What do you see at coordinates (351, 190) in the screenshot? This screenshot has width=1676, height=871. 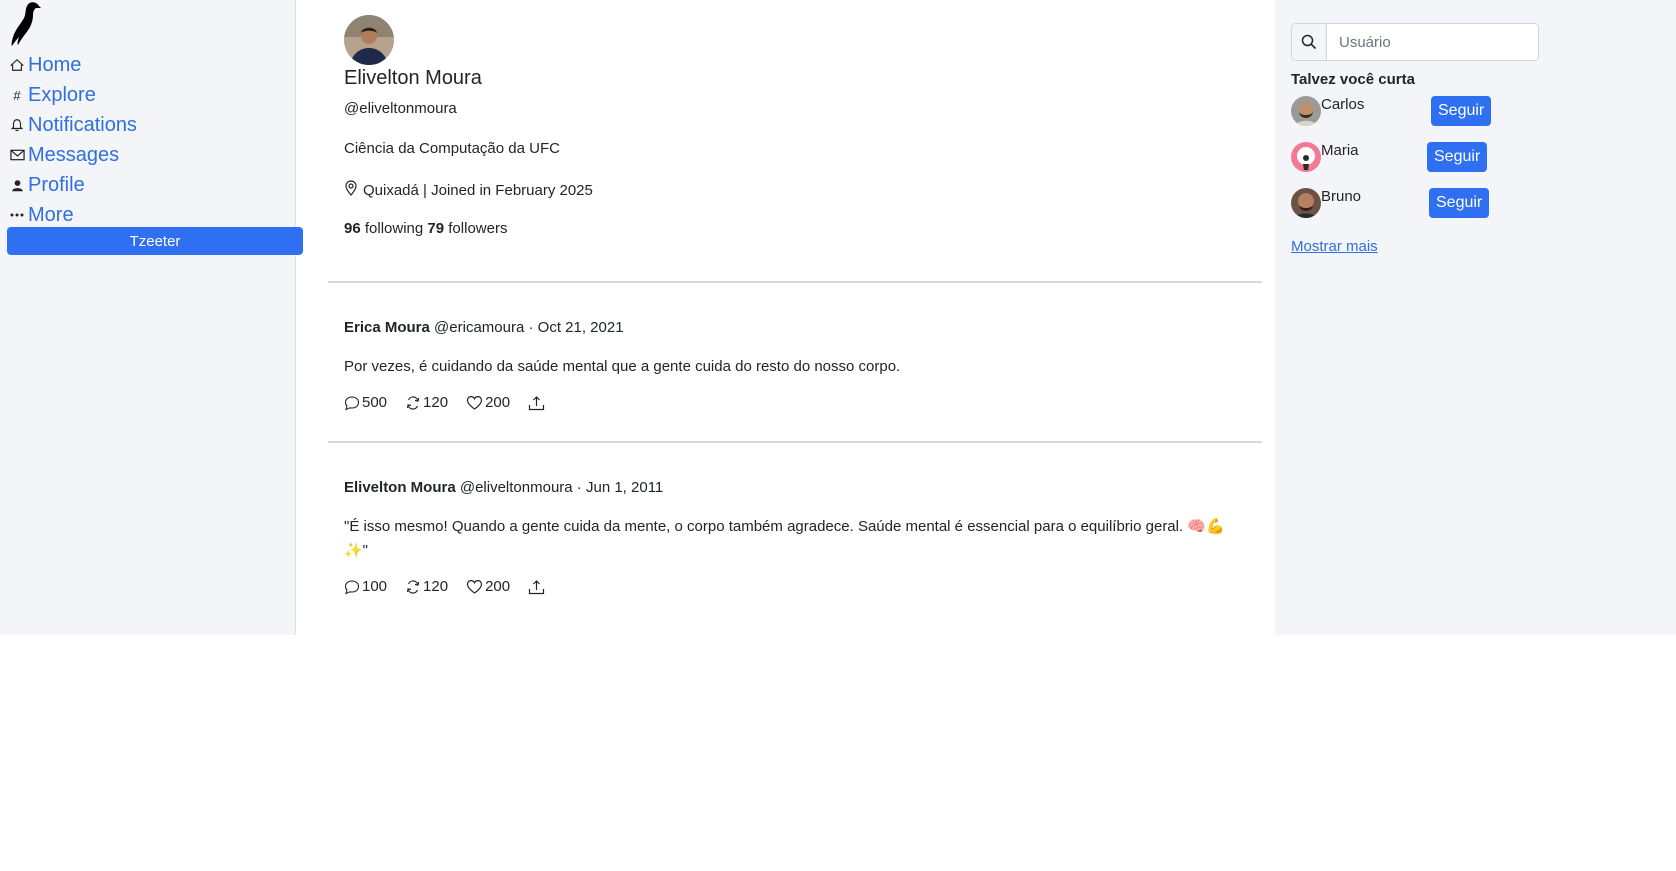 I see `map-pin-icon` at bounding box center [351, 190].